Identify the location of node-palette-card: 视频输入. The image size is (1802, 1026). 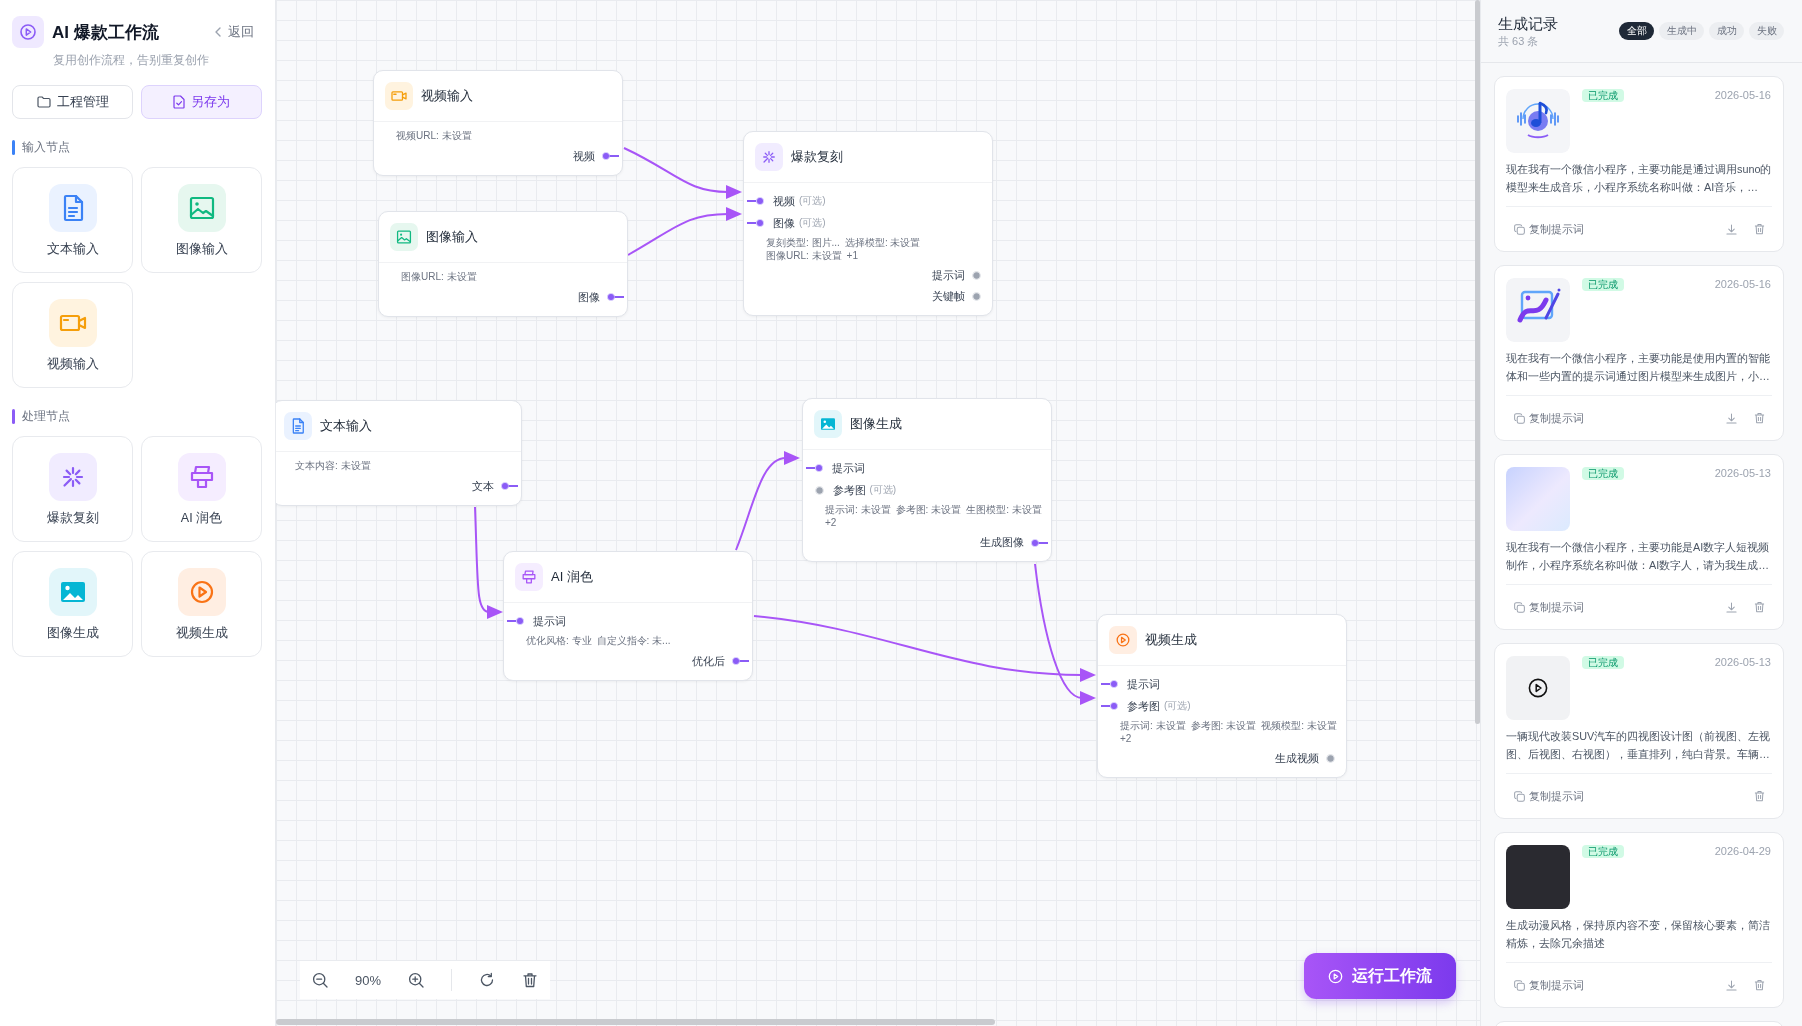
(72, 335).